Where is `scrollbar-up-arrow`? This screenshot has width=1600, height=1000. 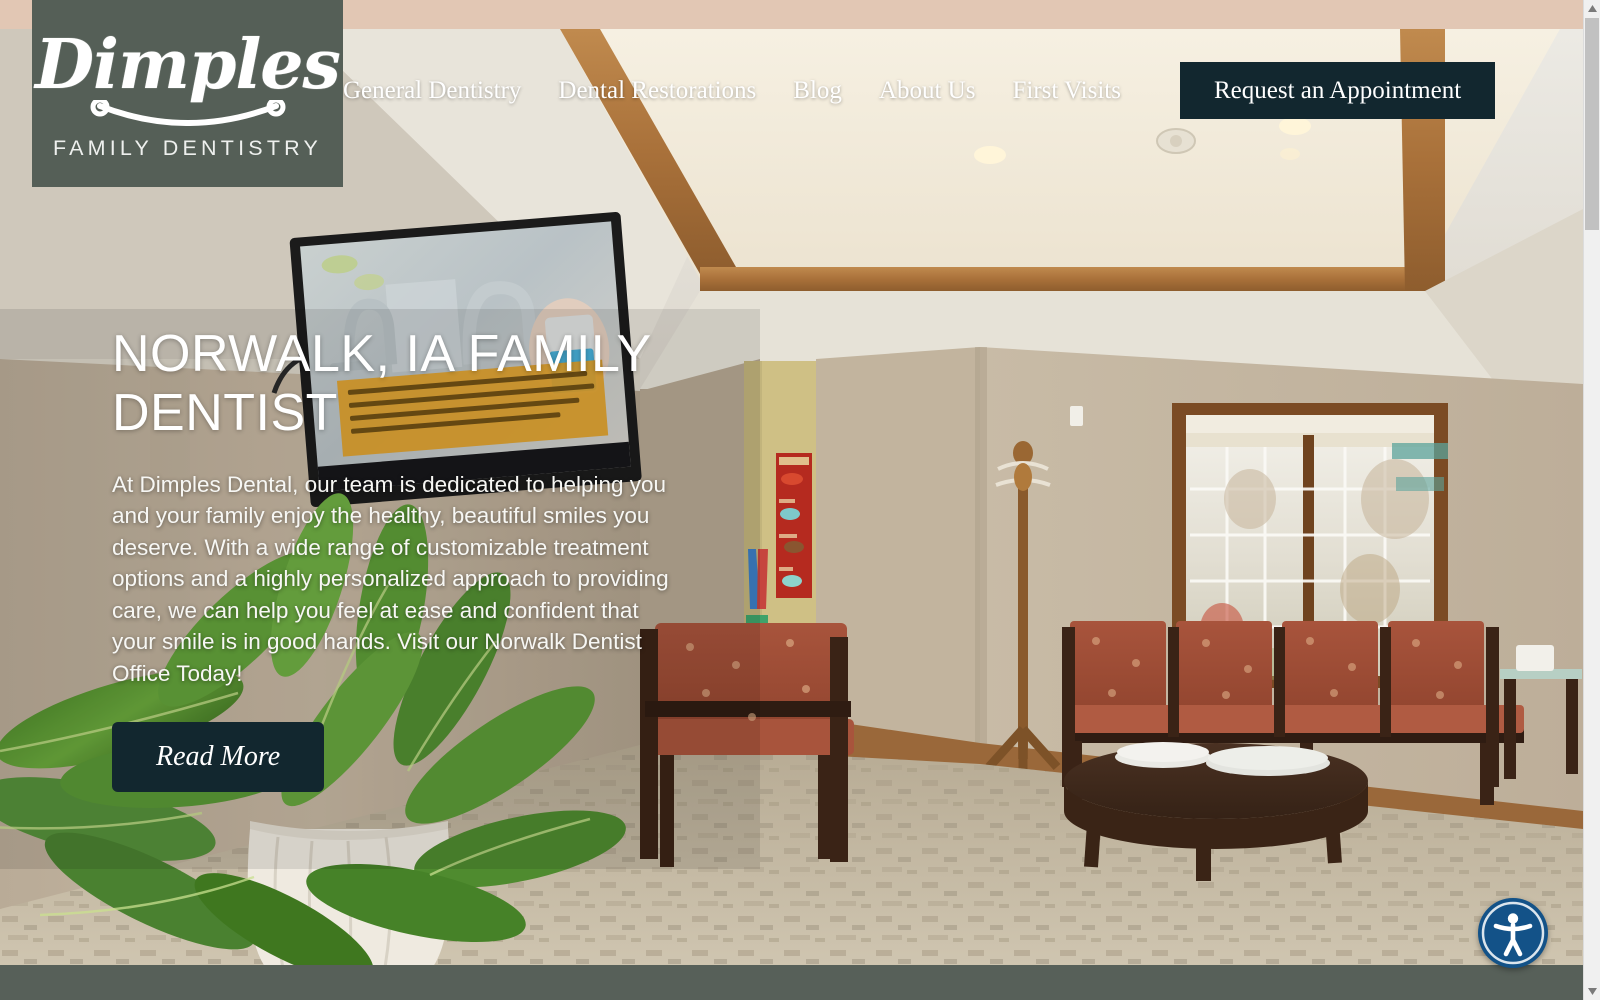 scrollbar-up-arrow is located at coordinates (1592, 8).